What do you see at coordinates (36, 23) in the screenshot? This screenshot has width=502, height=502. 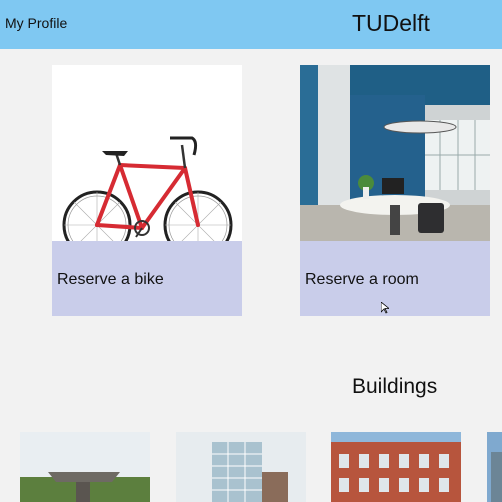 I see `my-profile-link: My Profile` at bounding box center [36, 23].